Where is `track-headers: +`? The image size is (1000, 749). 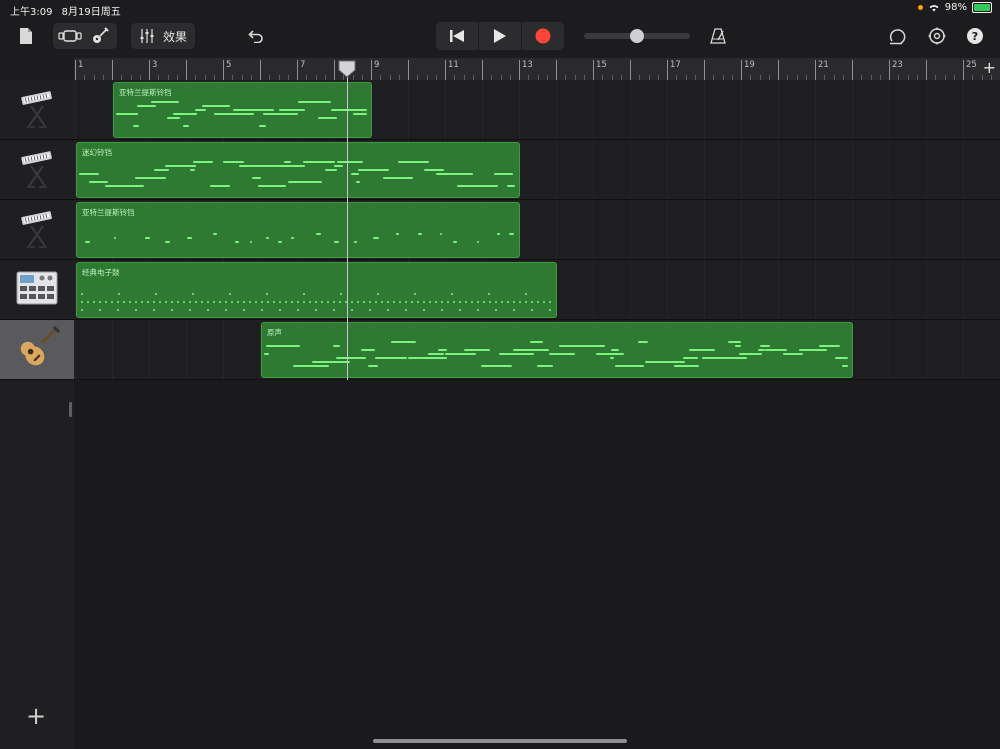 track-headers: + is located at coordinates (37, 414).